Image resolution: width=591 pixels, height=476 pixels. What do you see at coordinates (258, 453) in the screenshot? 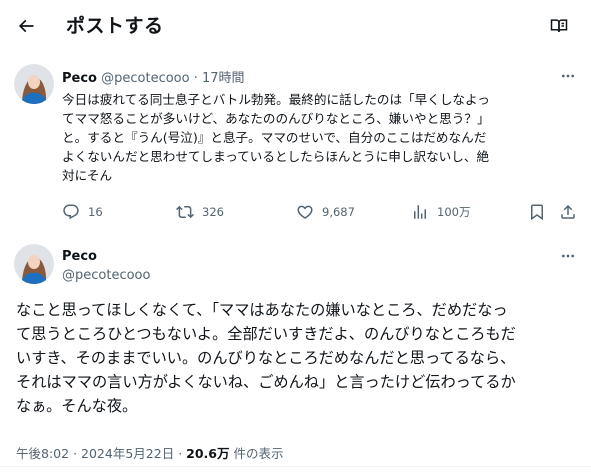
I see `views-label: 件の表示` at bounding box center [258, 453].